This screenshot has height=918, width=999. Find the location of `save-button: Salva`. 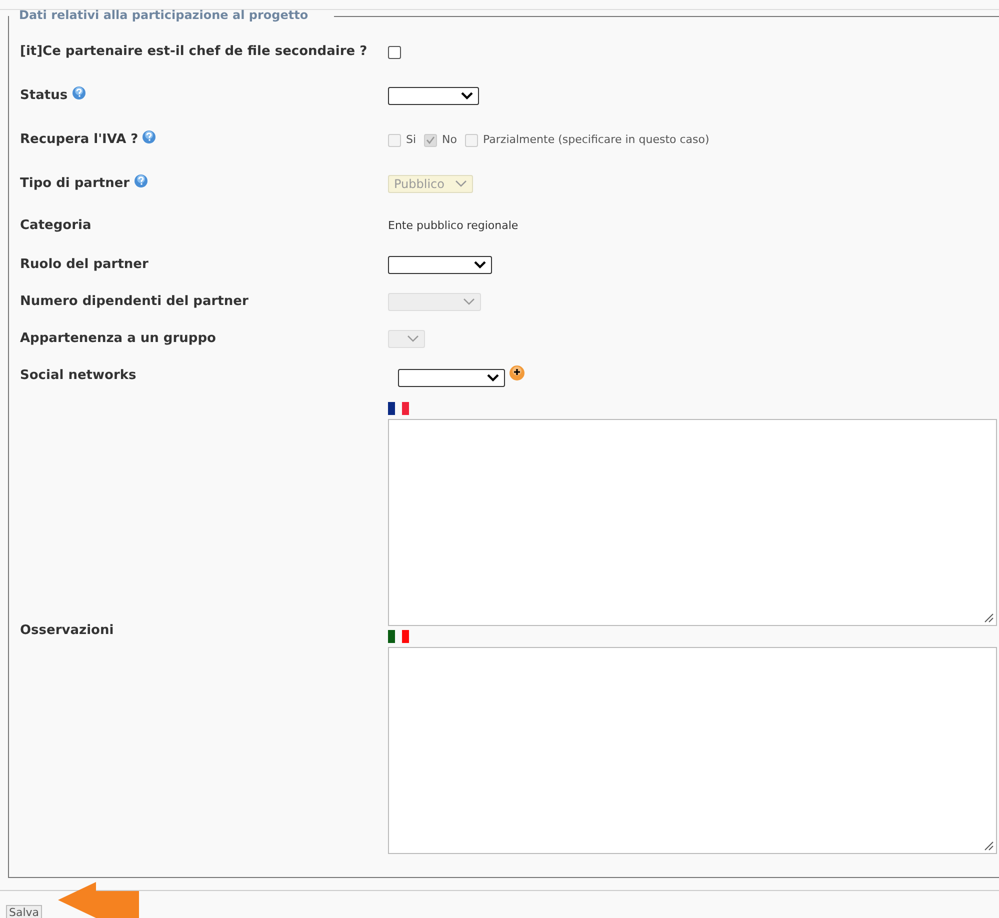

save-button: Salva is located at coordinates (24, 911).